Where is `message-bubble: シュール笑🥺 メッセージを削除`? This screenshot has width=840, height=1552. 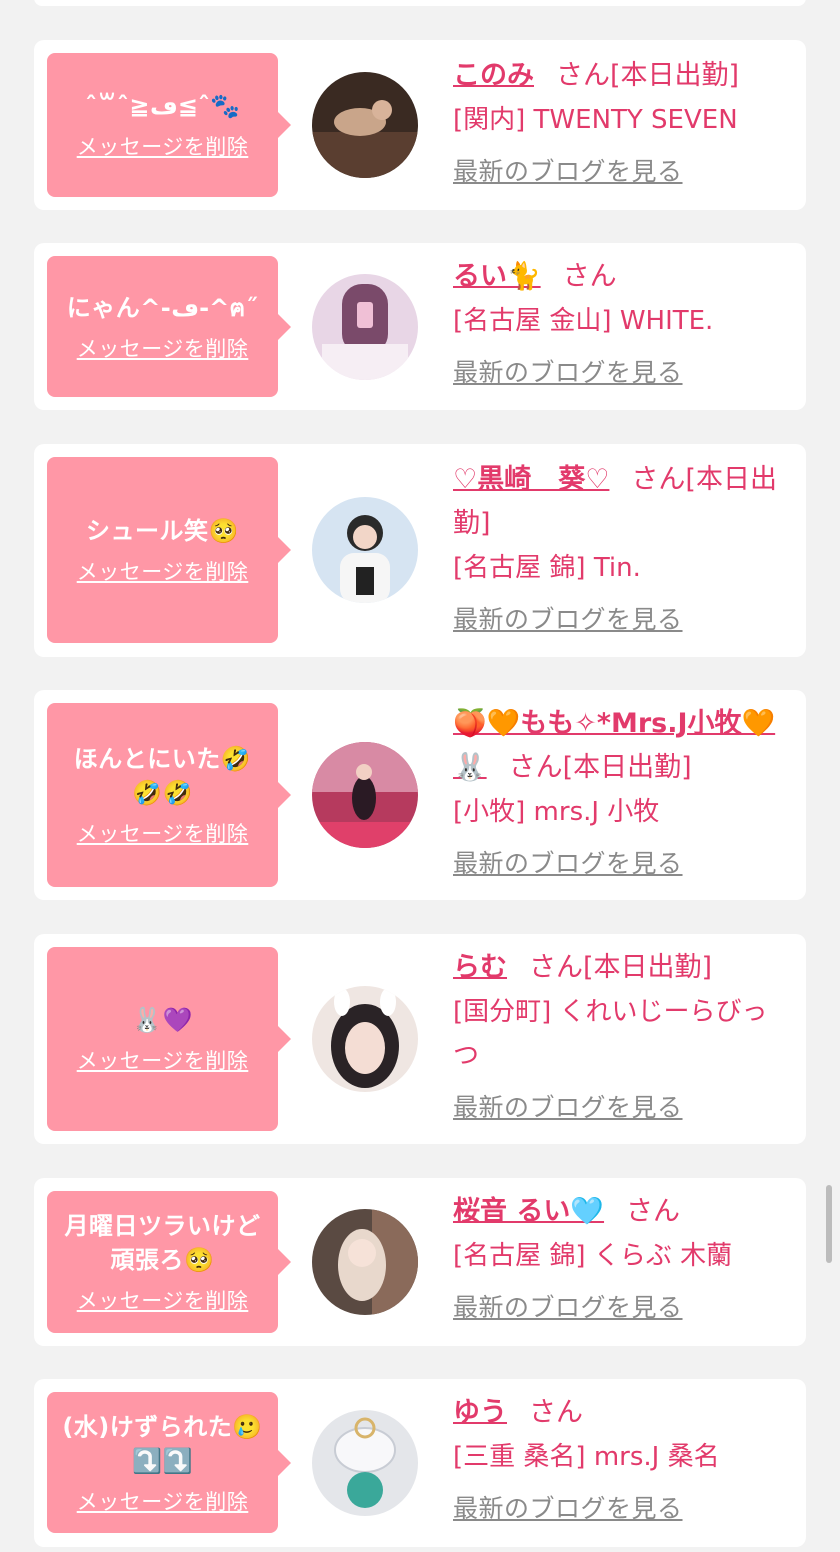 message-bubble: シュール笑🥺 メッセージを削除 is located at coordinates (169, 550).